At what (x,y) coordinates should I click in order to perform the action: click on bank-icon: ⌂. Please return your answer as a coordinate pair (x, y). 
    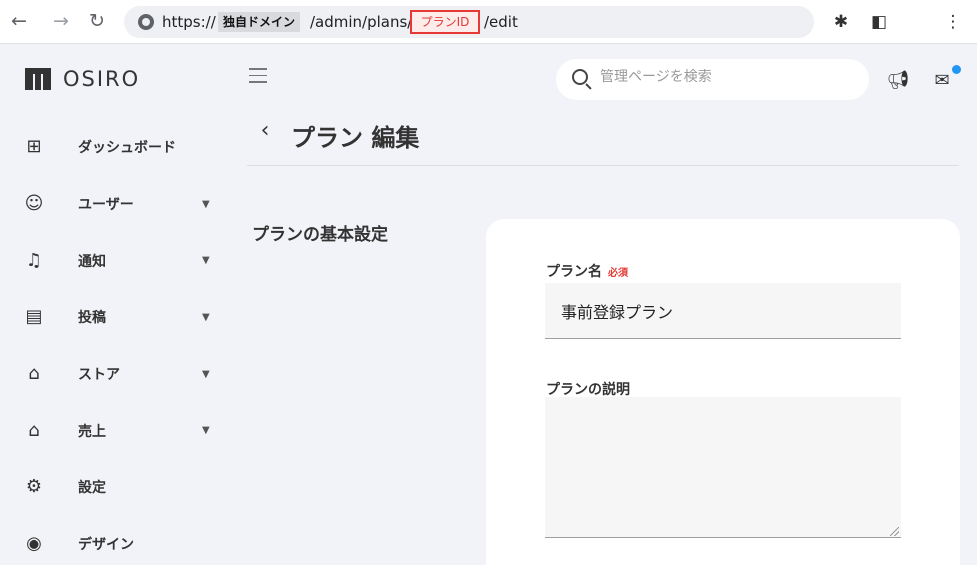
    Looking at the image, I should click on (34, 430).